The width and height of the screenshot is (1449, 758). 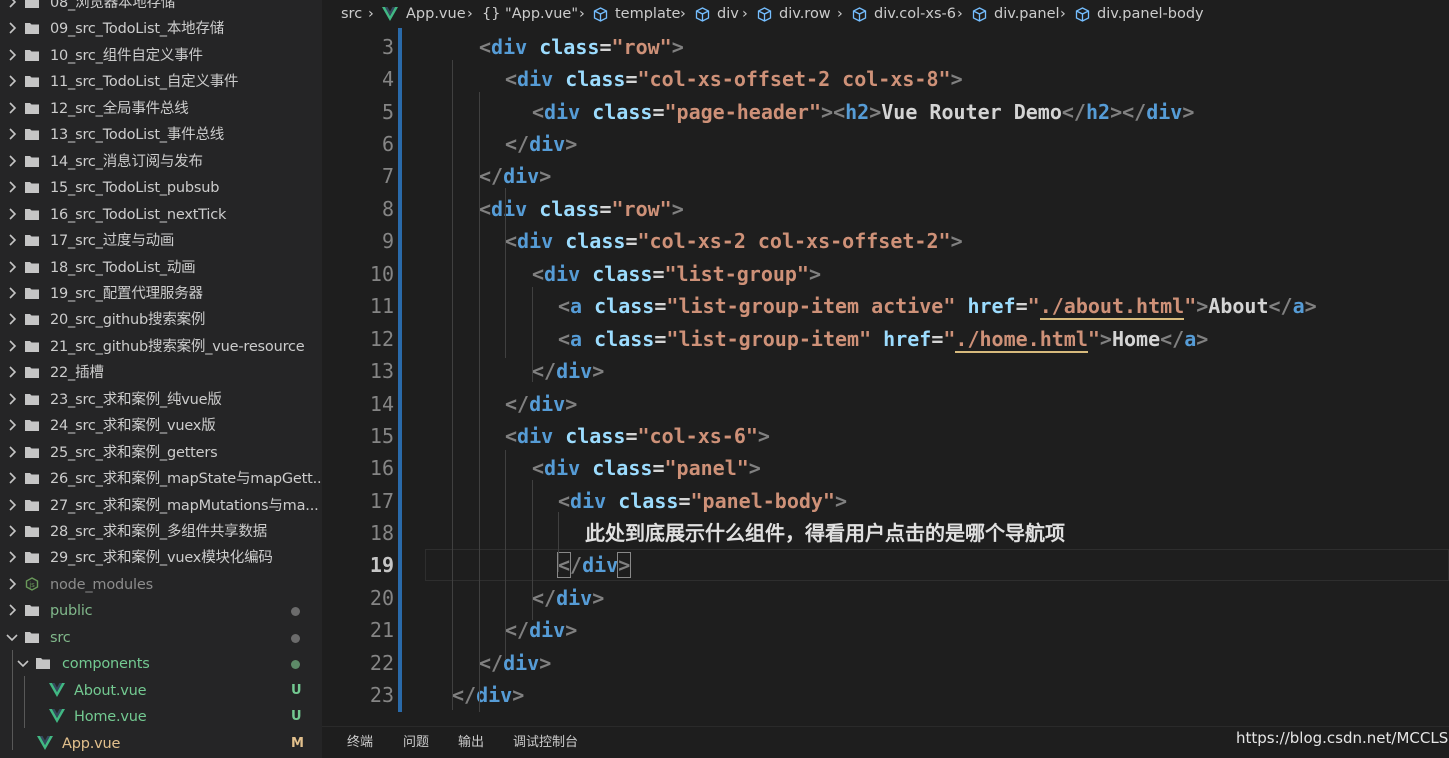 What do you see at coordinates (416, 743) in the screenshot?
I see `tab-problems: 问题` at bounding box center [416, 743].